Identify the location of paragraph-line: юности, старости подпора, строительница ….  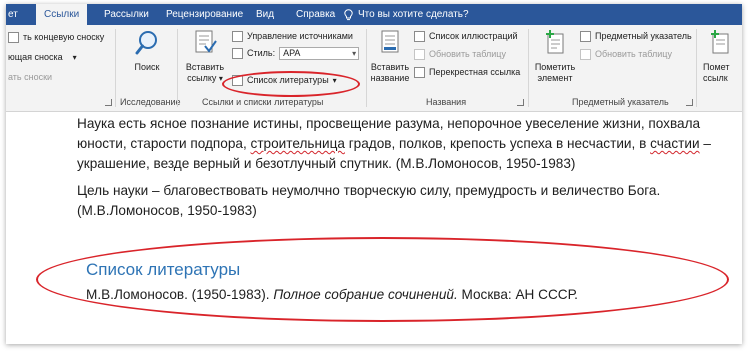
(394, 143).